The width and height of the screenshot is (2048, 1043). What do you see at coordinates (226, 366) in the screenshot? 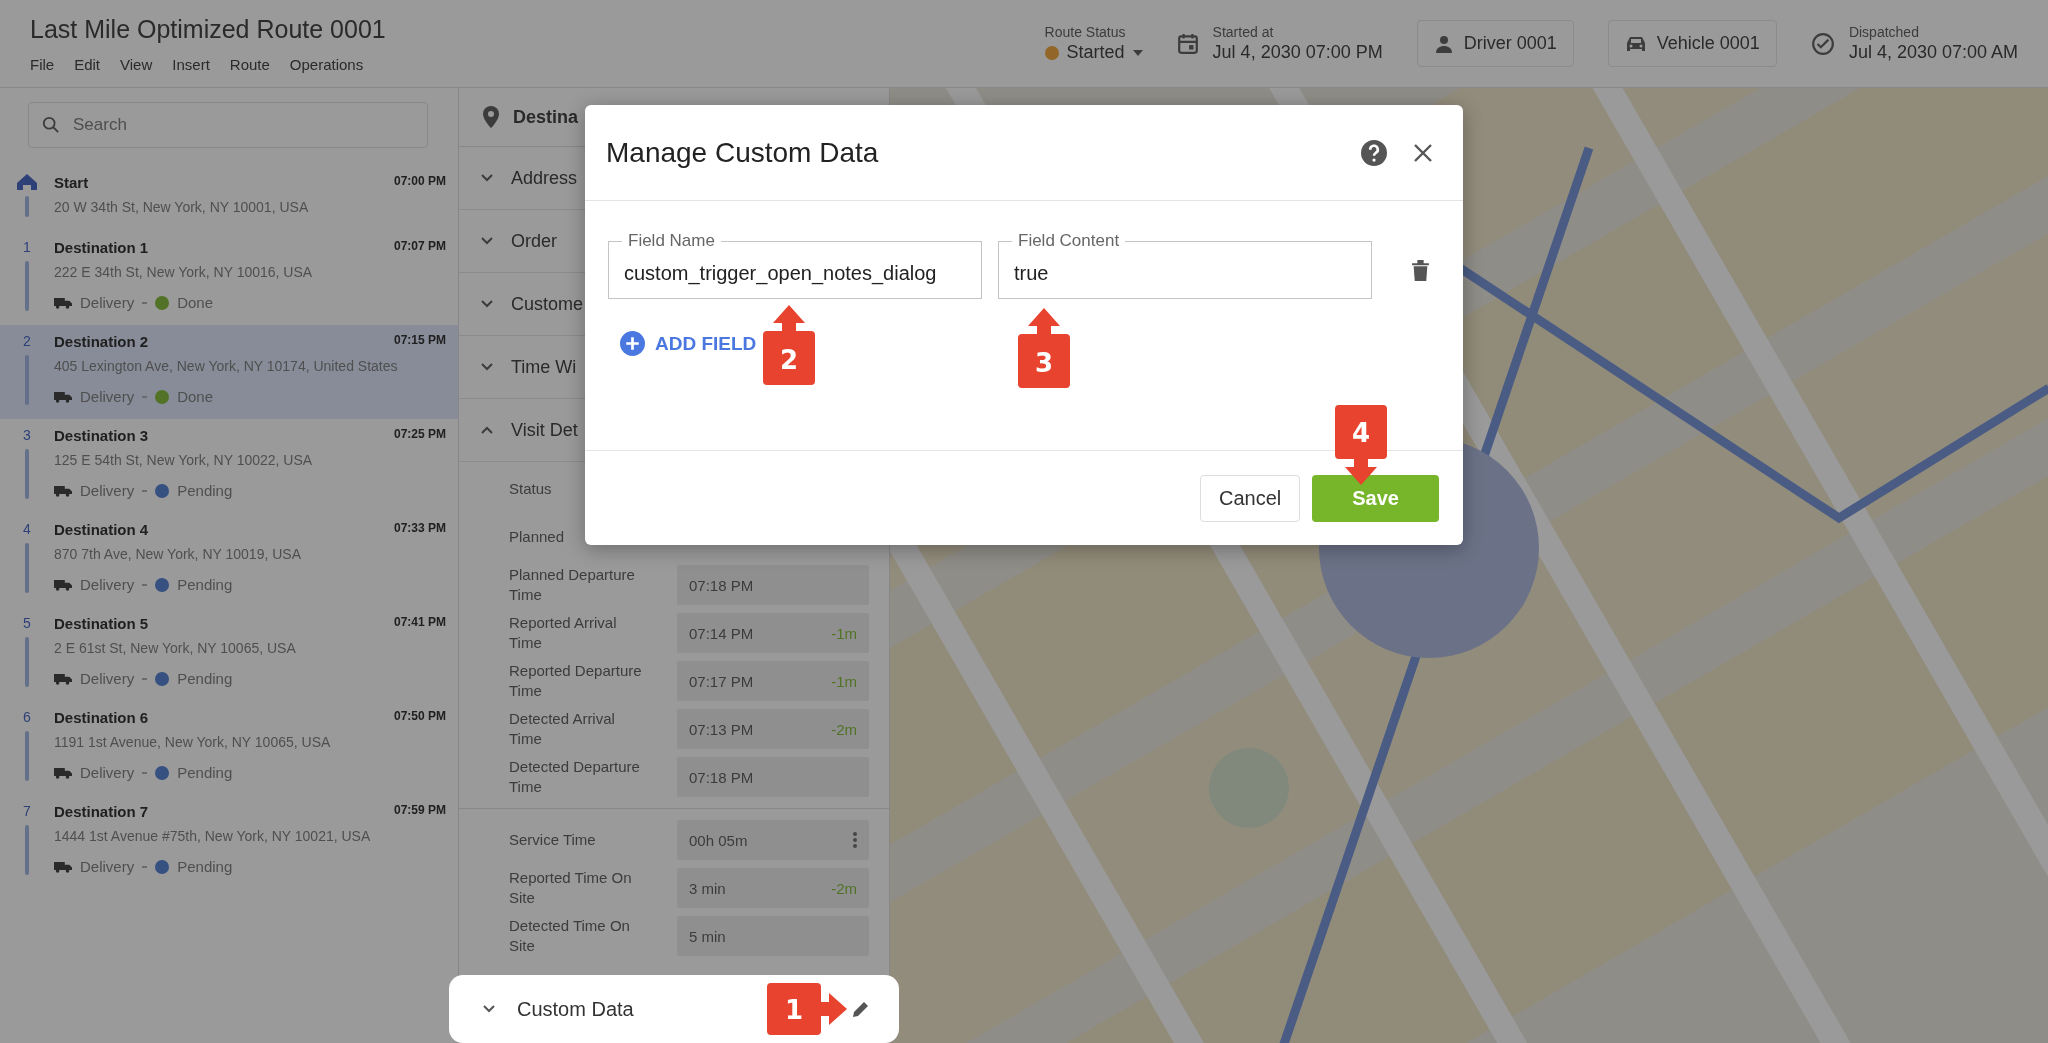
I see `stop-address: 405 Lexington Ave, New York, NY 10174, United States` at bounding box center [226, 366].